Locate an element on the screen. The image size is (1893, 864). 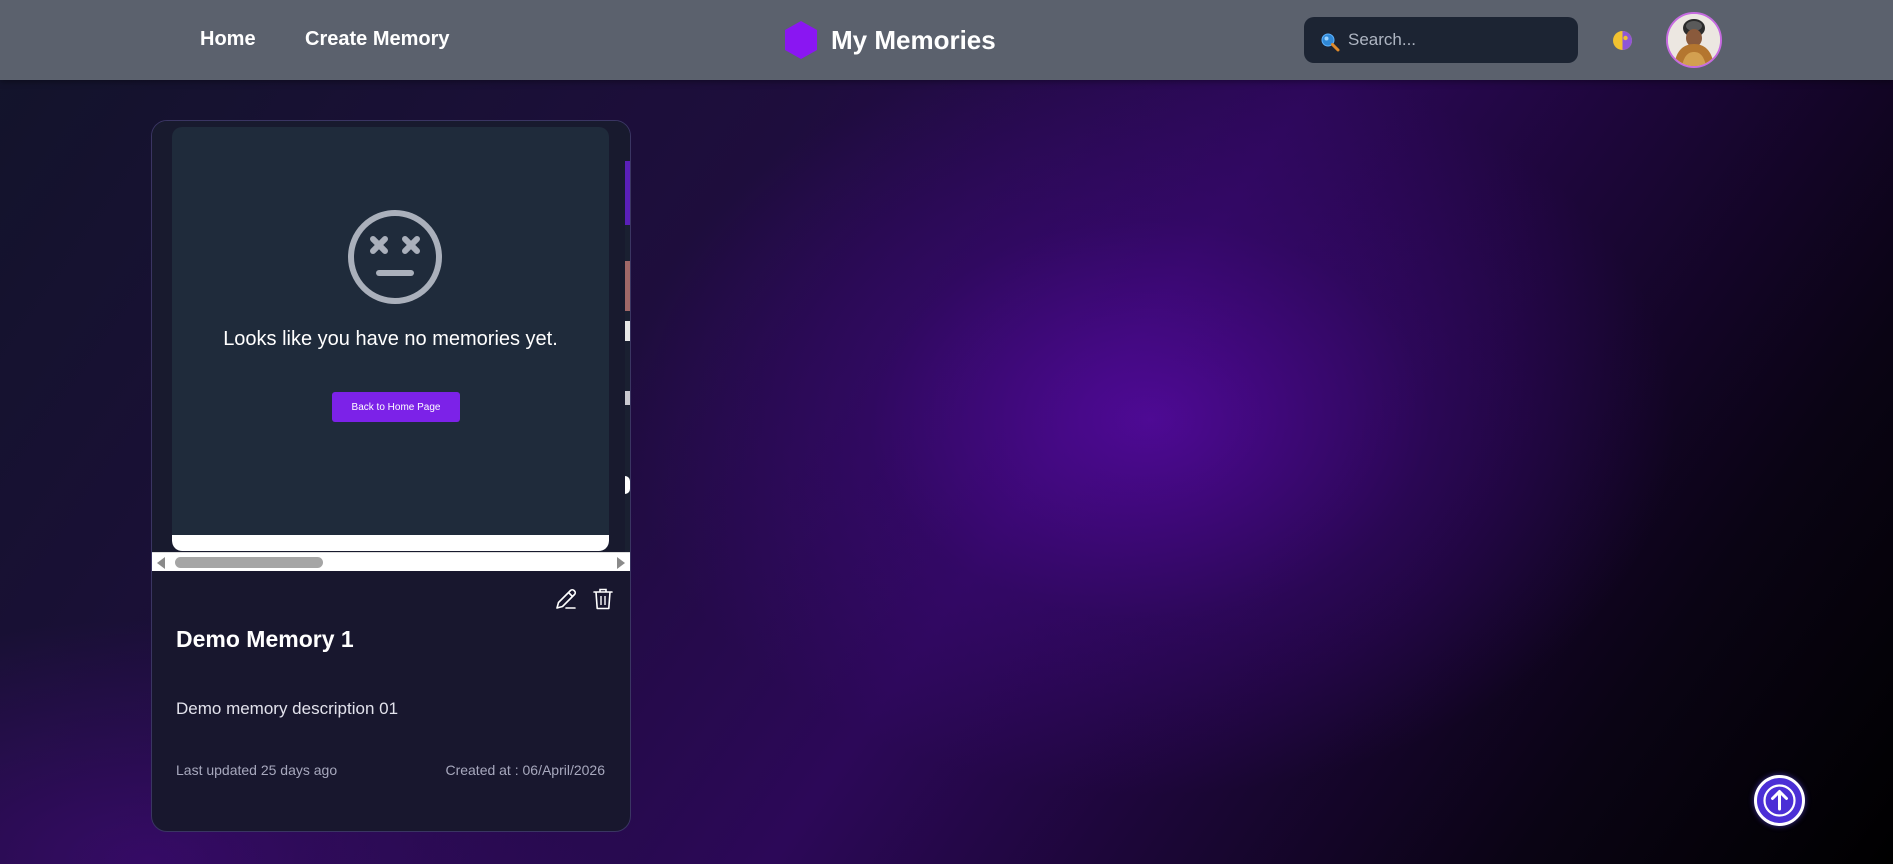
scroll-to-top-button is located at coordinates (1779, 800).